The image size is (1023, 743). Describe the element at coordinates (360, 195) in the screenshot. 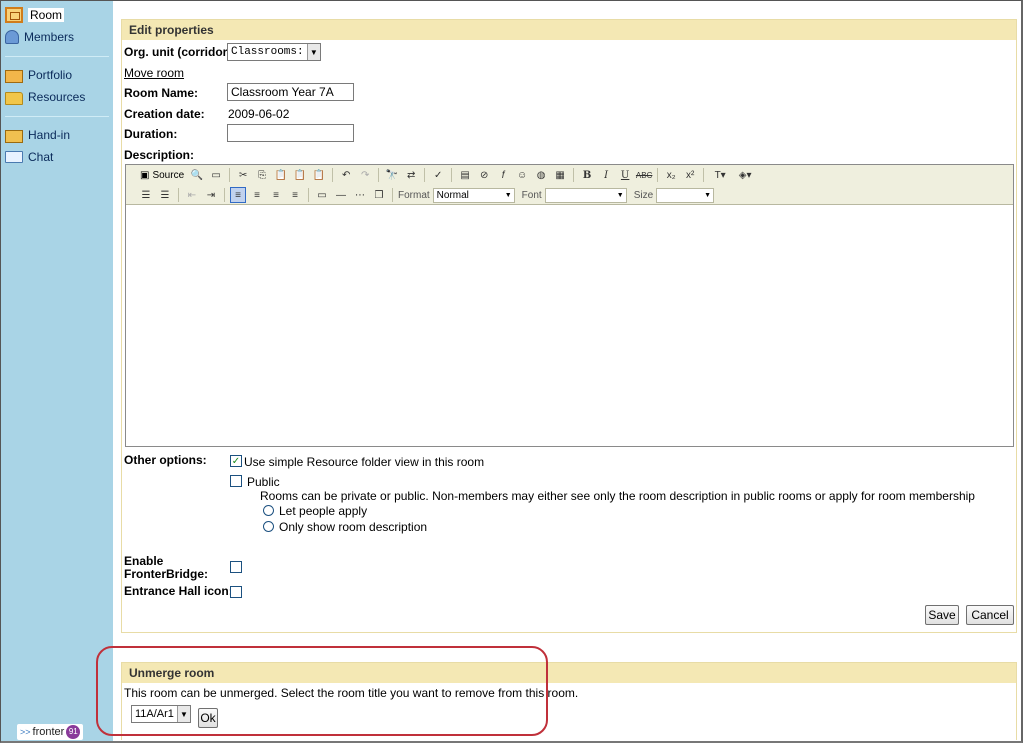

I see `page-break-icon: ⋯` at that location.